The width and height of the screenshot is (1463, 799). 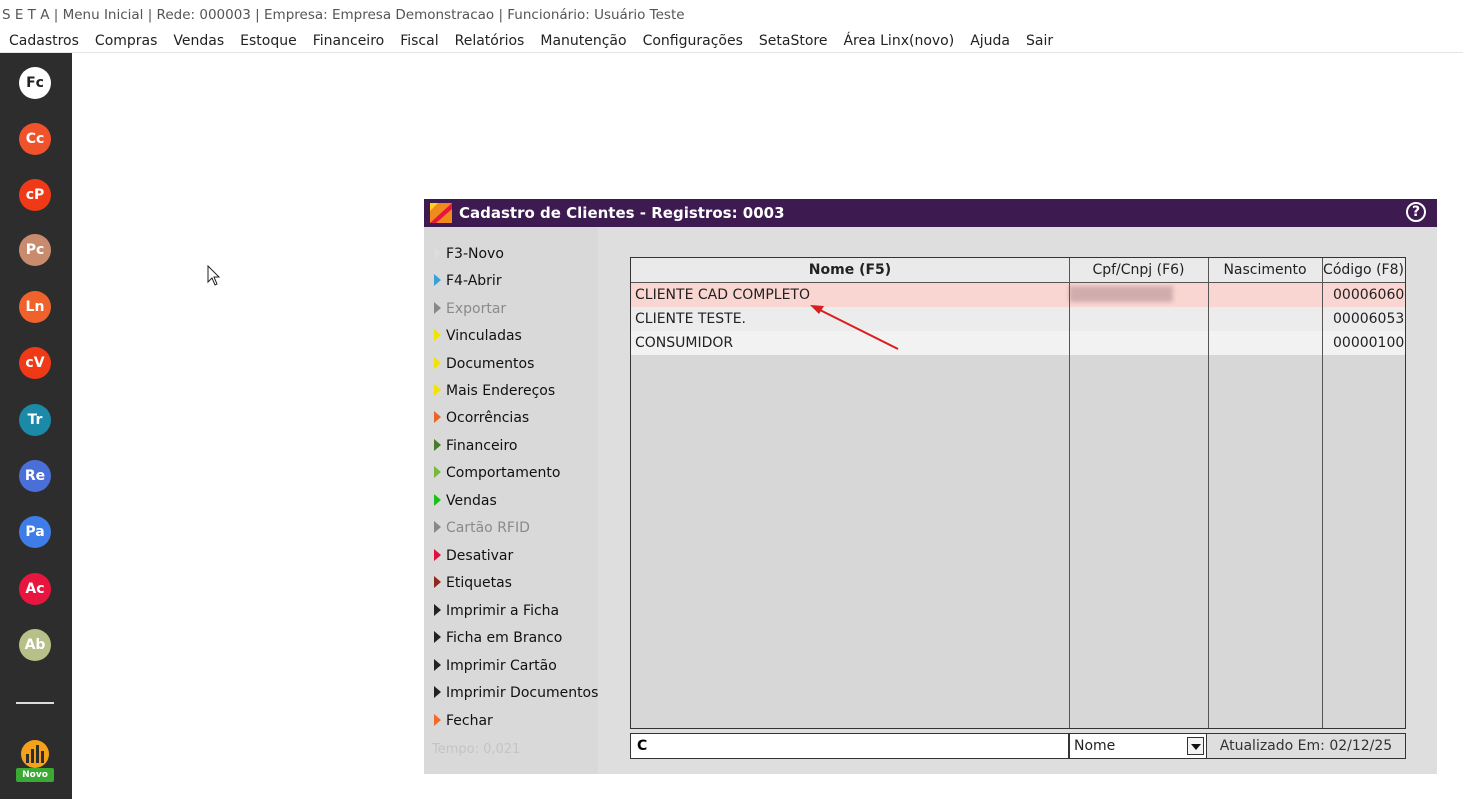 What do you see at coordinates (35, 83) in the screenshot?
I see `shortcut-fc: Fc` at bounding box center [35, 83].